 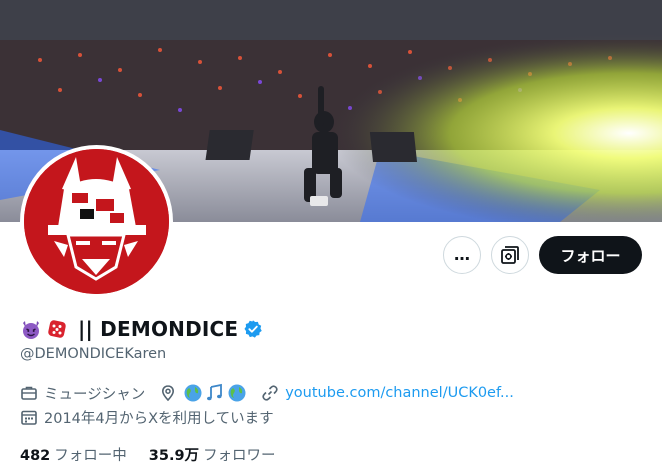 I want to click on category-item: ミュージシャン, so click(x=82, y=393).